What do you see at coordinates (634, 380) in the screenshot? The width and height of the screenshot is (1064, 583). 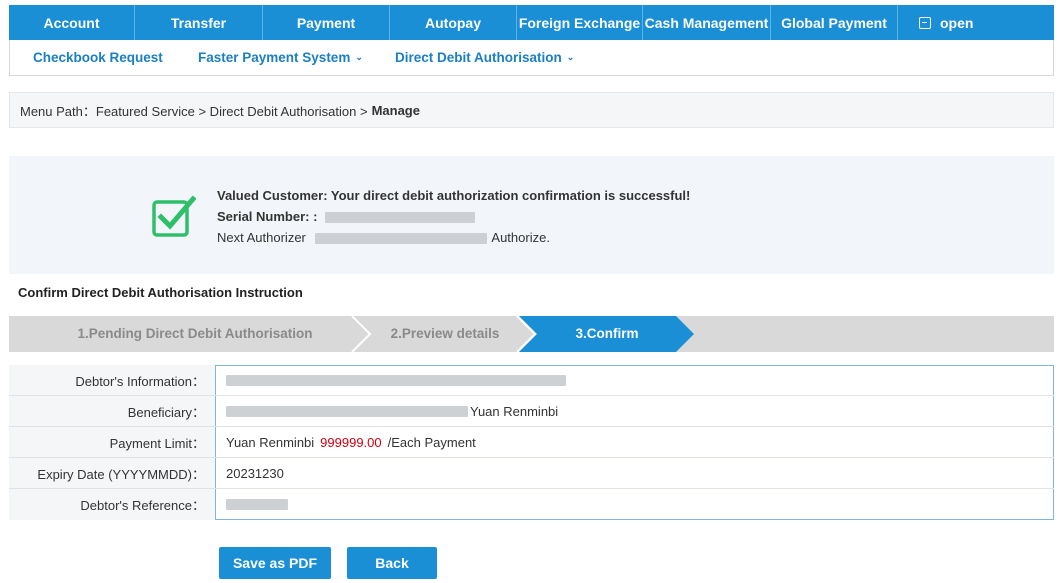 I see `debtor-info-value` at bounding box center [634, 380].